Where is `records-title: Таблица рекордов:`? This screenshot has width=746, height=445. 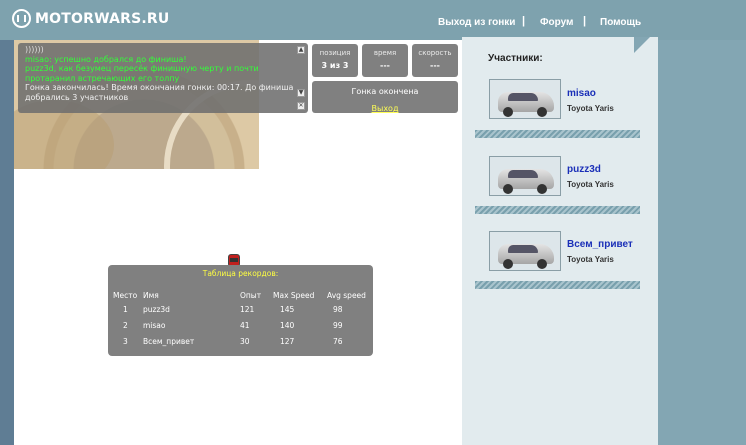
records-title: Таблица рекордов: is located at coordinates (240, 273).